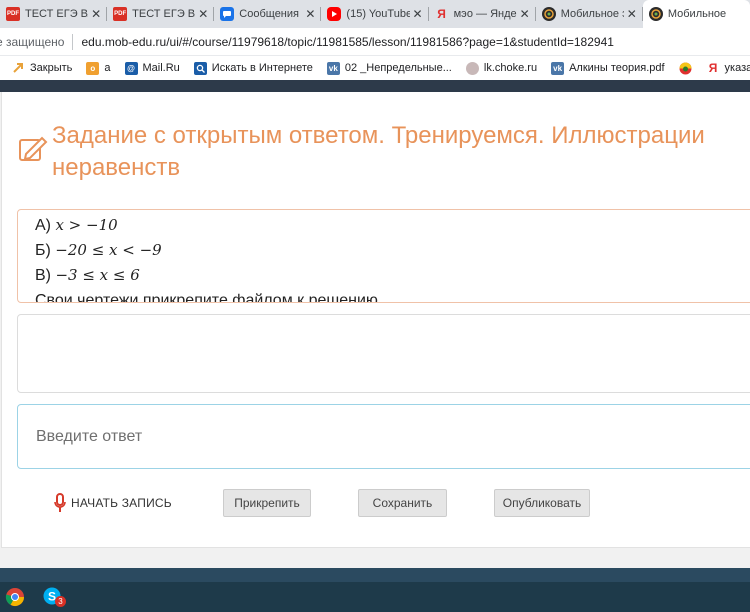  What do you see at coordinates (108, 250) in the screenshot?
I see `inequality-expression: −20 ≤ x < −9` at bounding box center [108, 250].